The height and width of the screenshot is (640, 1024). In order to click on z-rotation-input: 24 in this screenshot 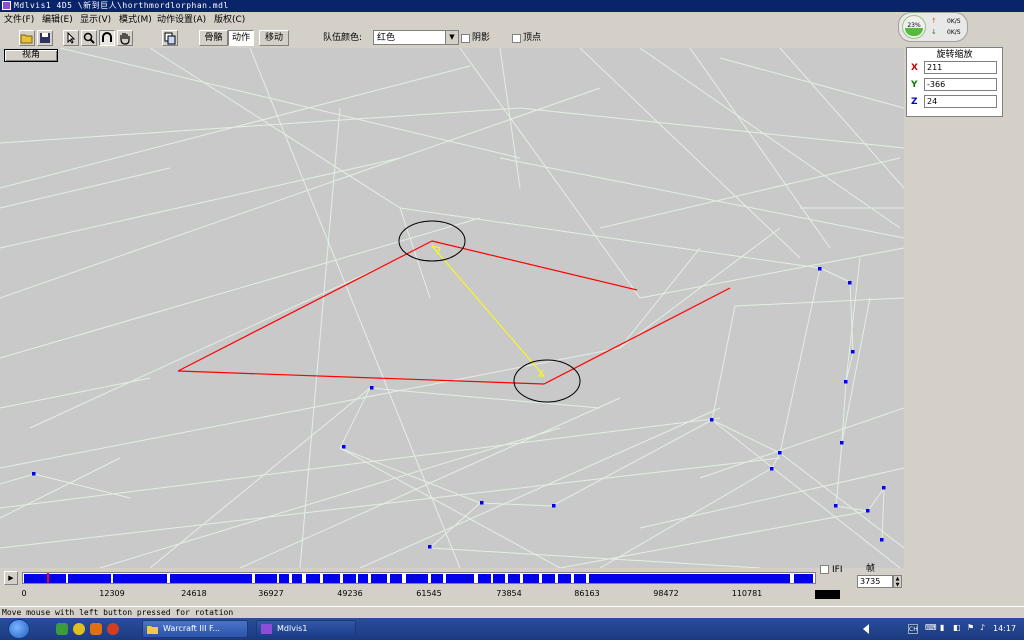, I will do `click(960, 101)`.